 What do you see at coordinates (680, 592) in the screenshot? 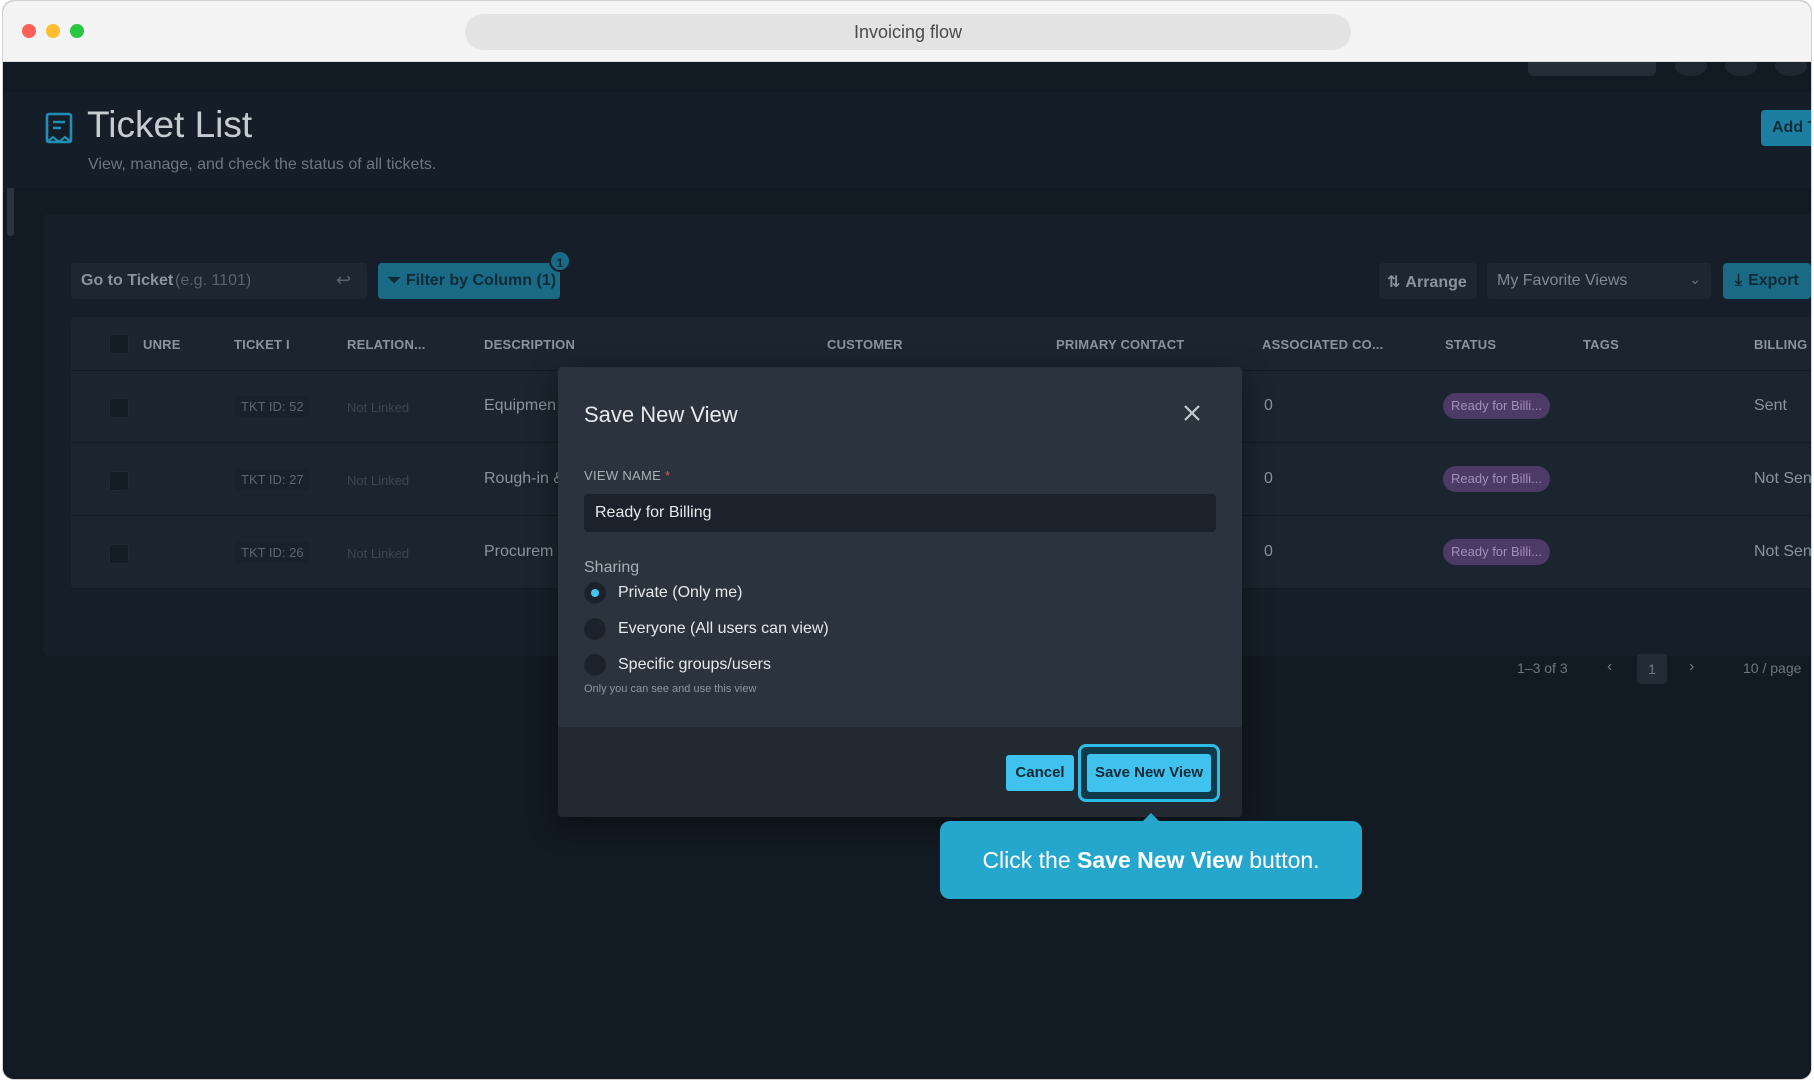
I see `radio-label-private: Private (Only me)` at bounding box center [680, 592].